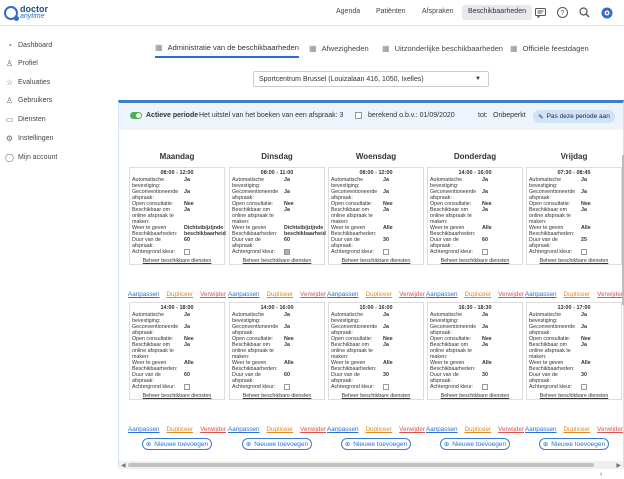 This screenshot has height=479, width=624. What do you see at coordinates (287, 315) in the screenshot?
I see `slot-value-auto: Ja` at bounding box center [287, 315].